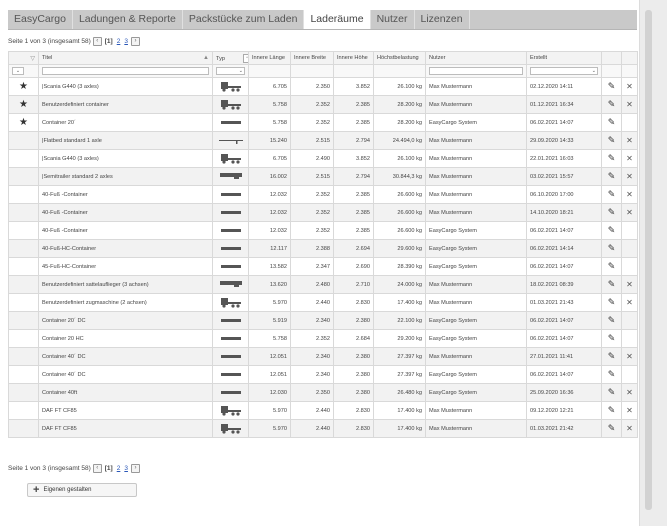 This screenshot has height=526, width=667. Describe the element at coordinates (337, 19) in the screenshot. I see `tab-laderaeume: Laderäume` at that location.